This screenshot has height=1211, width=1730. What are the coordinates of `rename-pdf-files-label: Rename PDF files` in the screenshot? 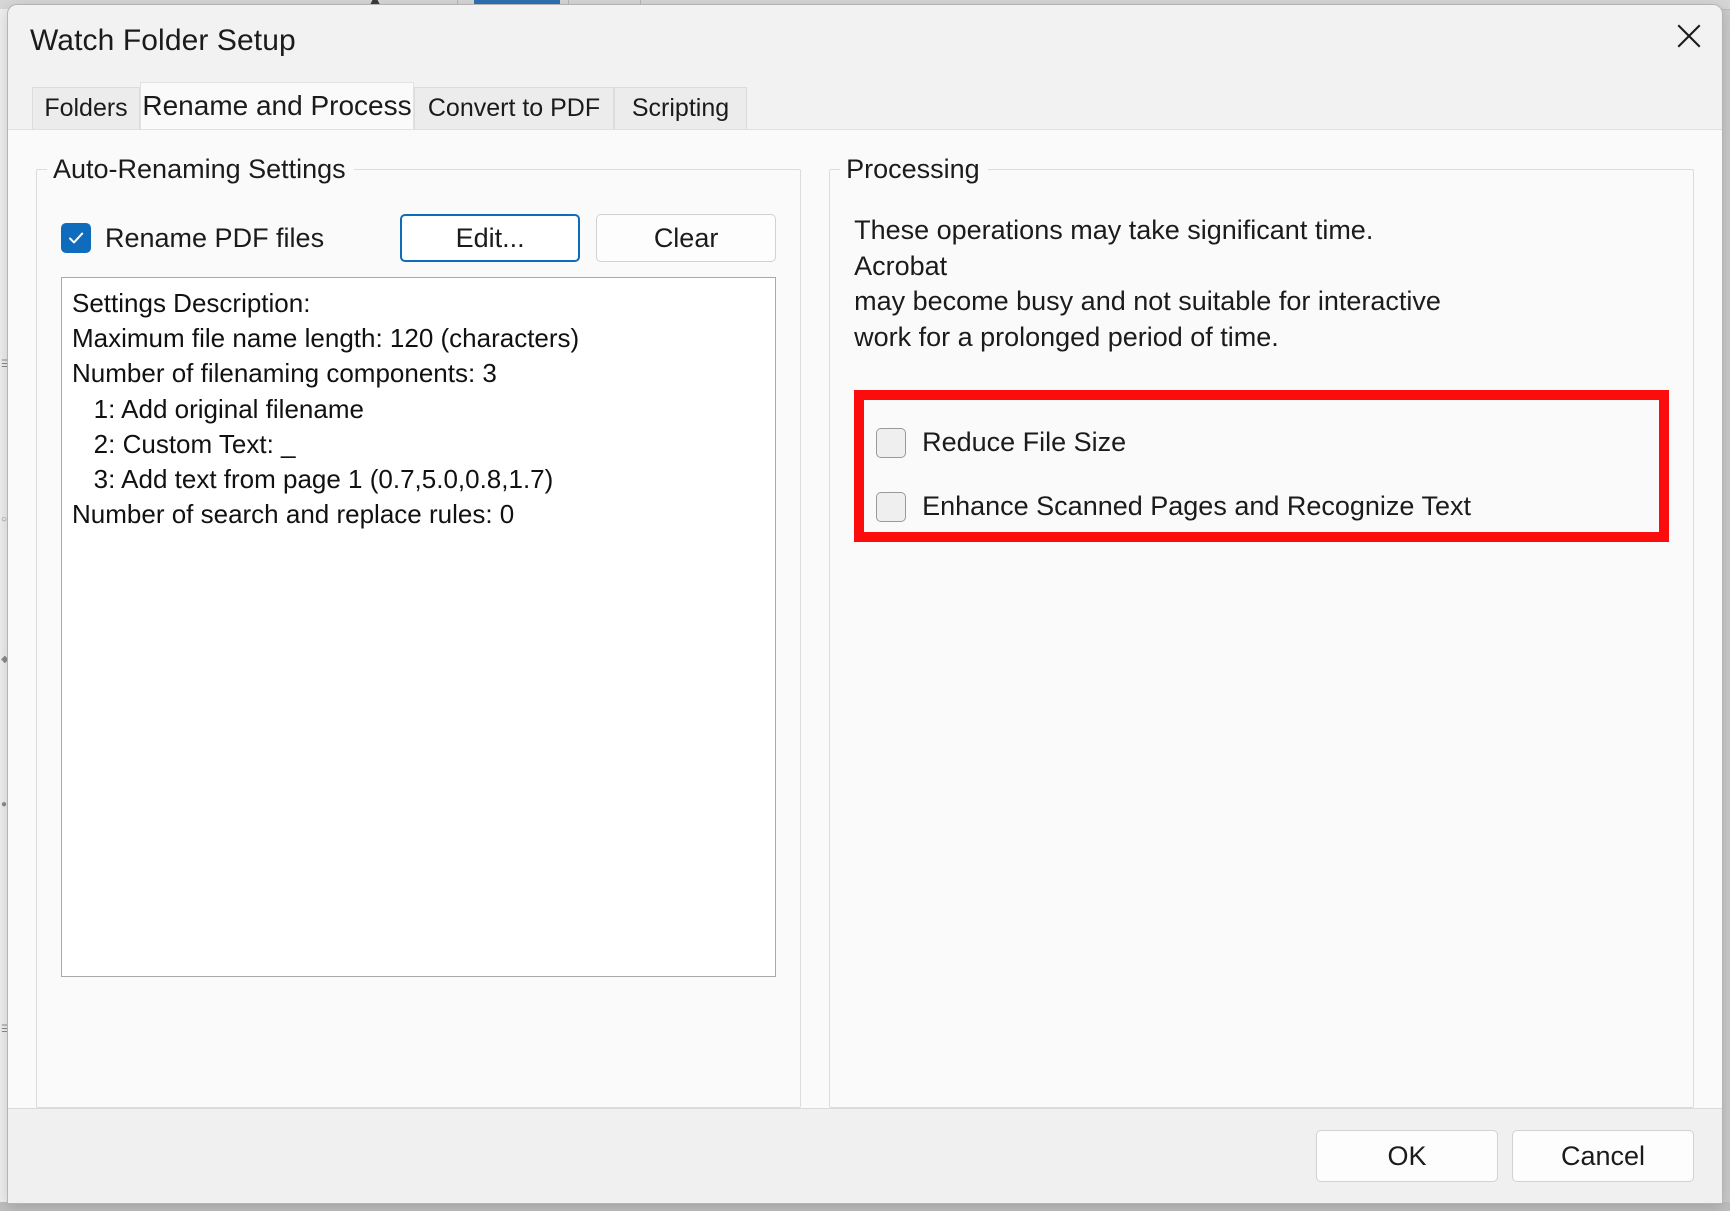 It's located at (215, 237).